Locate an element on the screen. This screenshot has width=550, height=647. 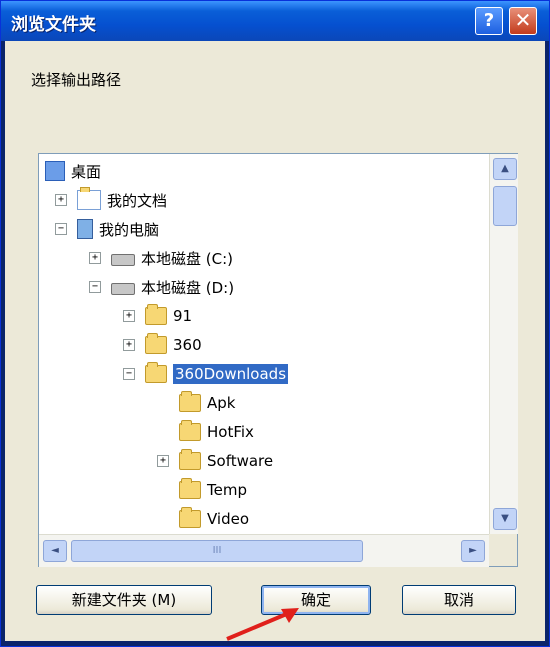
window-title: 浏览文件夹 is located at coordinates (53, 25).